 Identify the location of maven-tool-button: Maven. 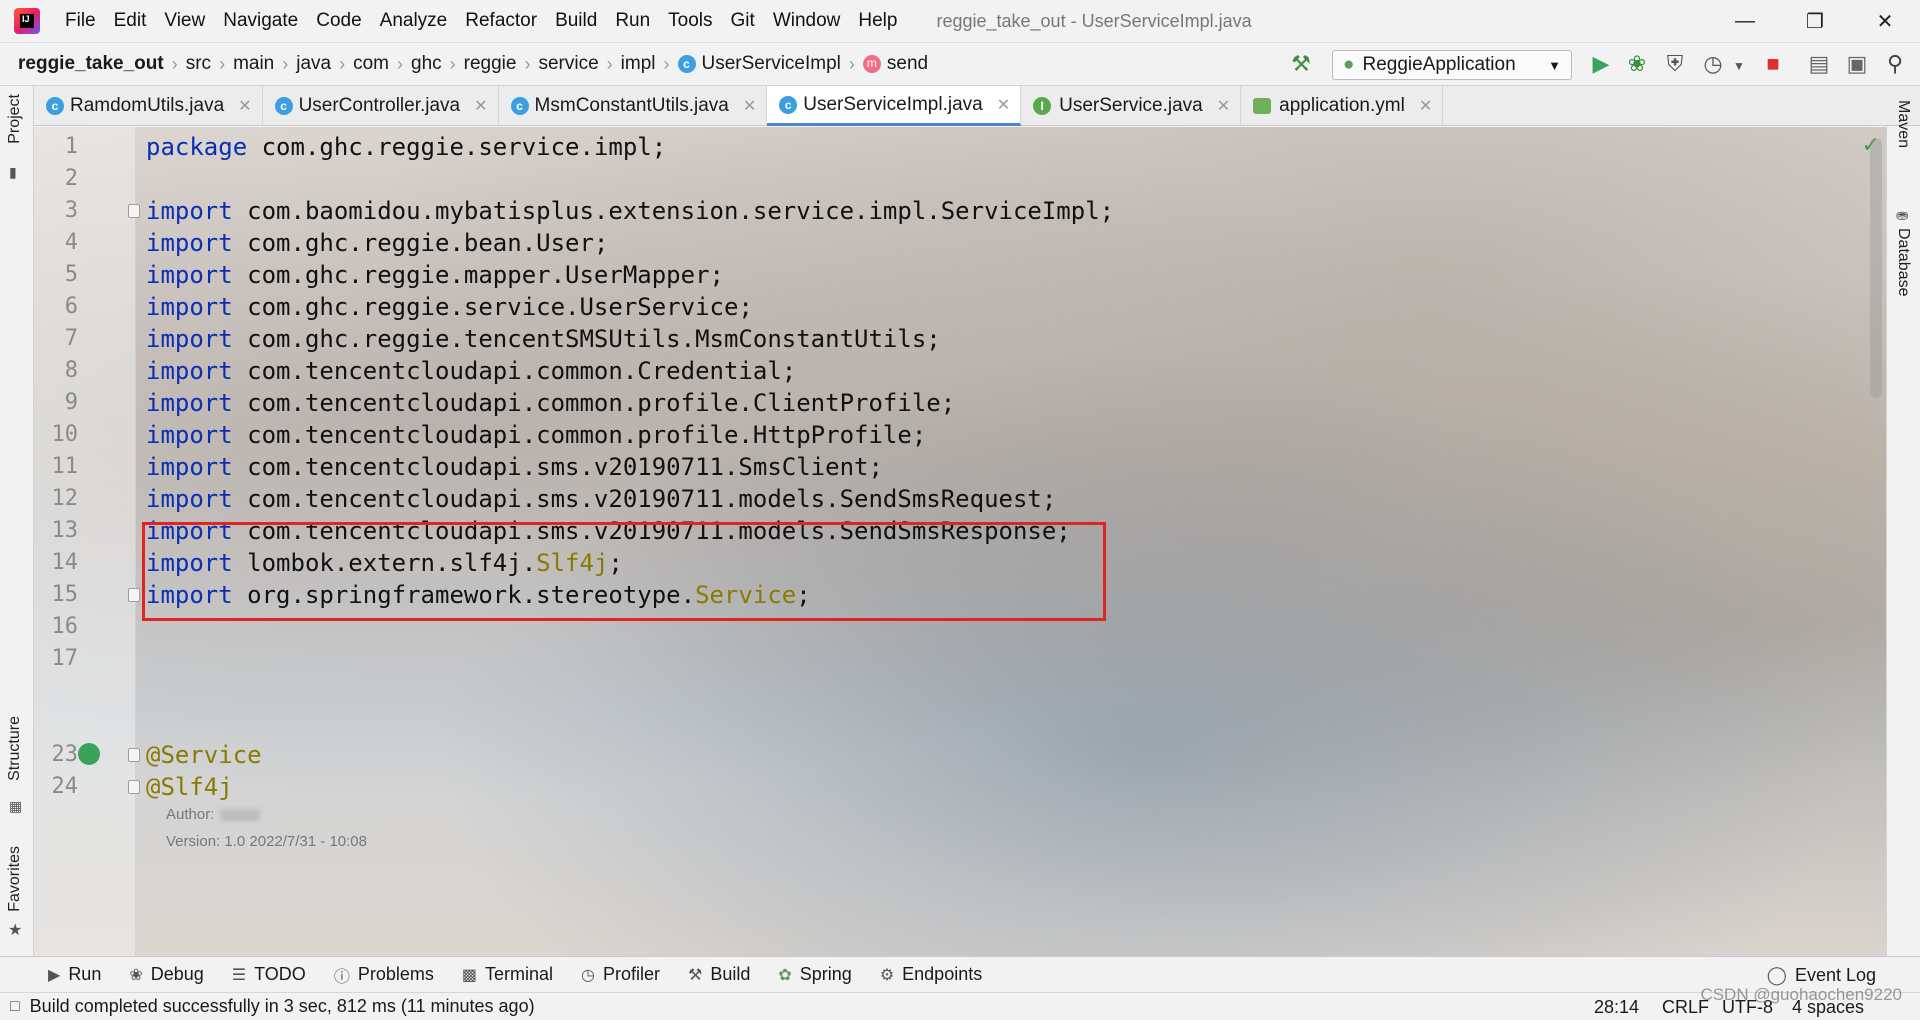
(1903, 124).